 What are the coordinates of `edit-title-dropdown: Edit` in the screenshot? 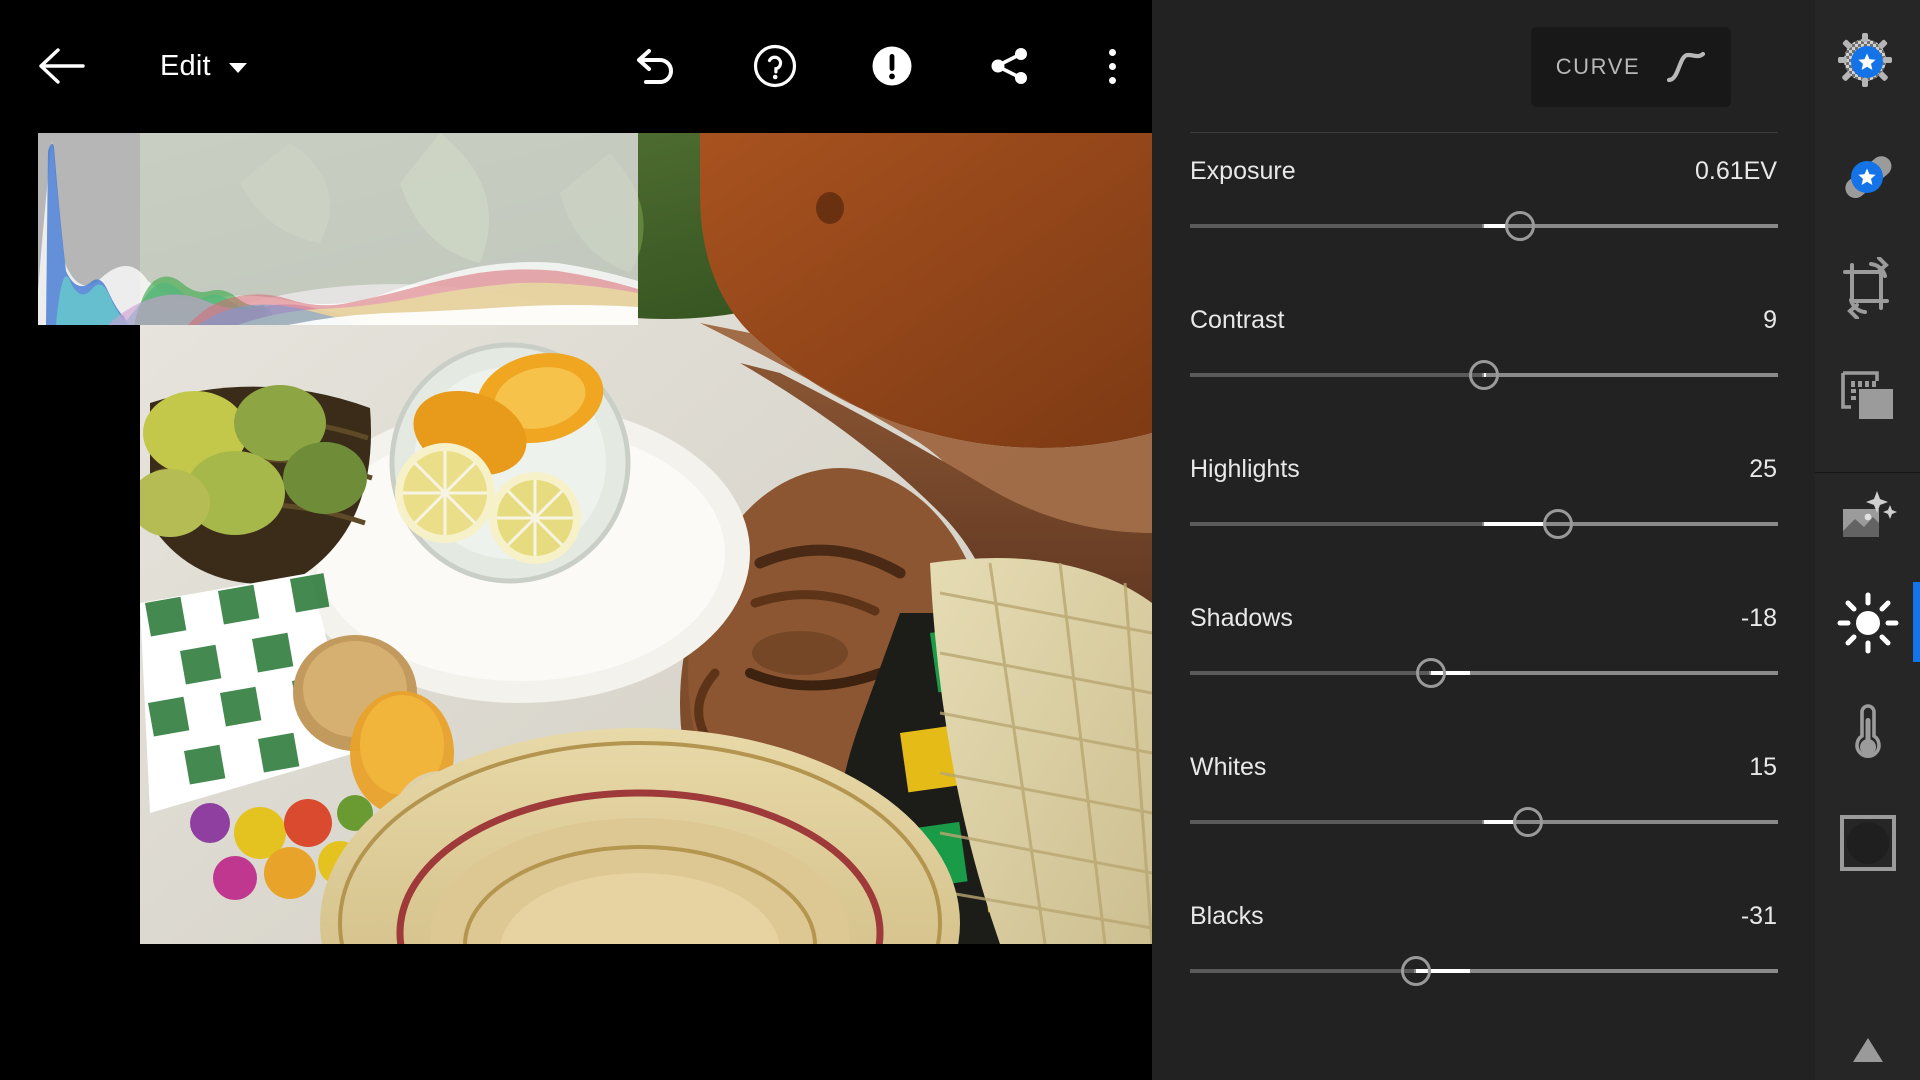 It's located at (203, 66).